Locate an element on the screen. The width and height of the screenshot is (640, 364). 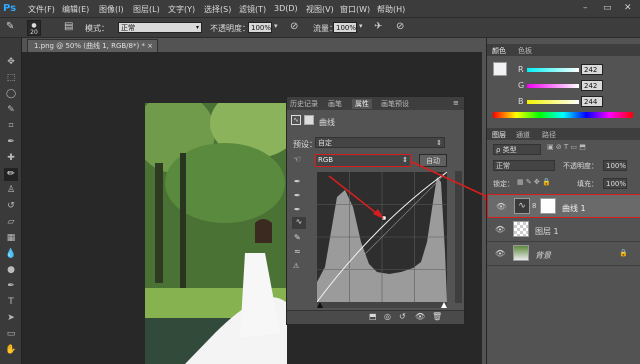
pen-tool-icon: ✒ is located at coordinates (11, 286).